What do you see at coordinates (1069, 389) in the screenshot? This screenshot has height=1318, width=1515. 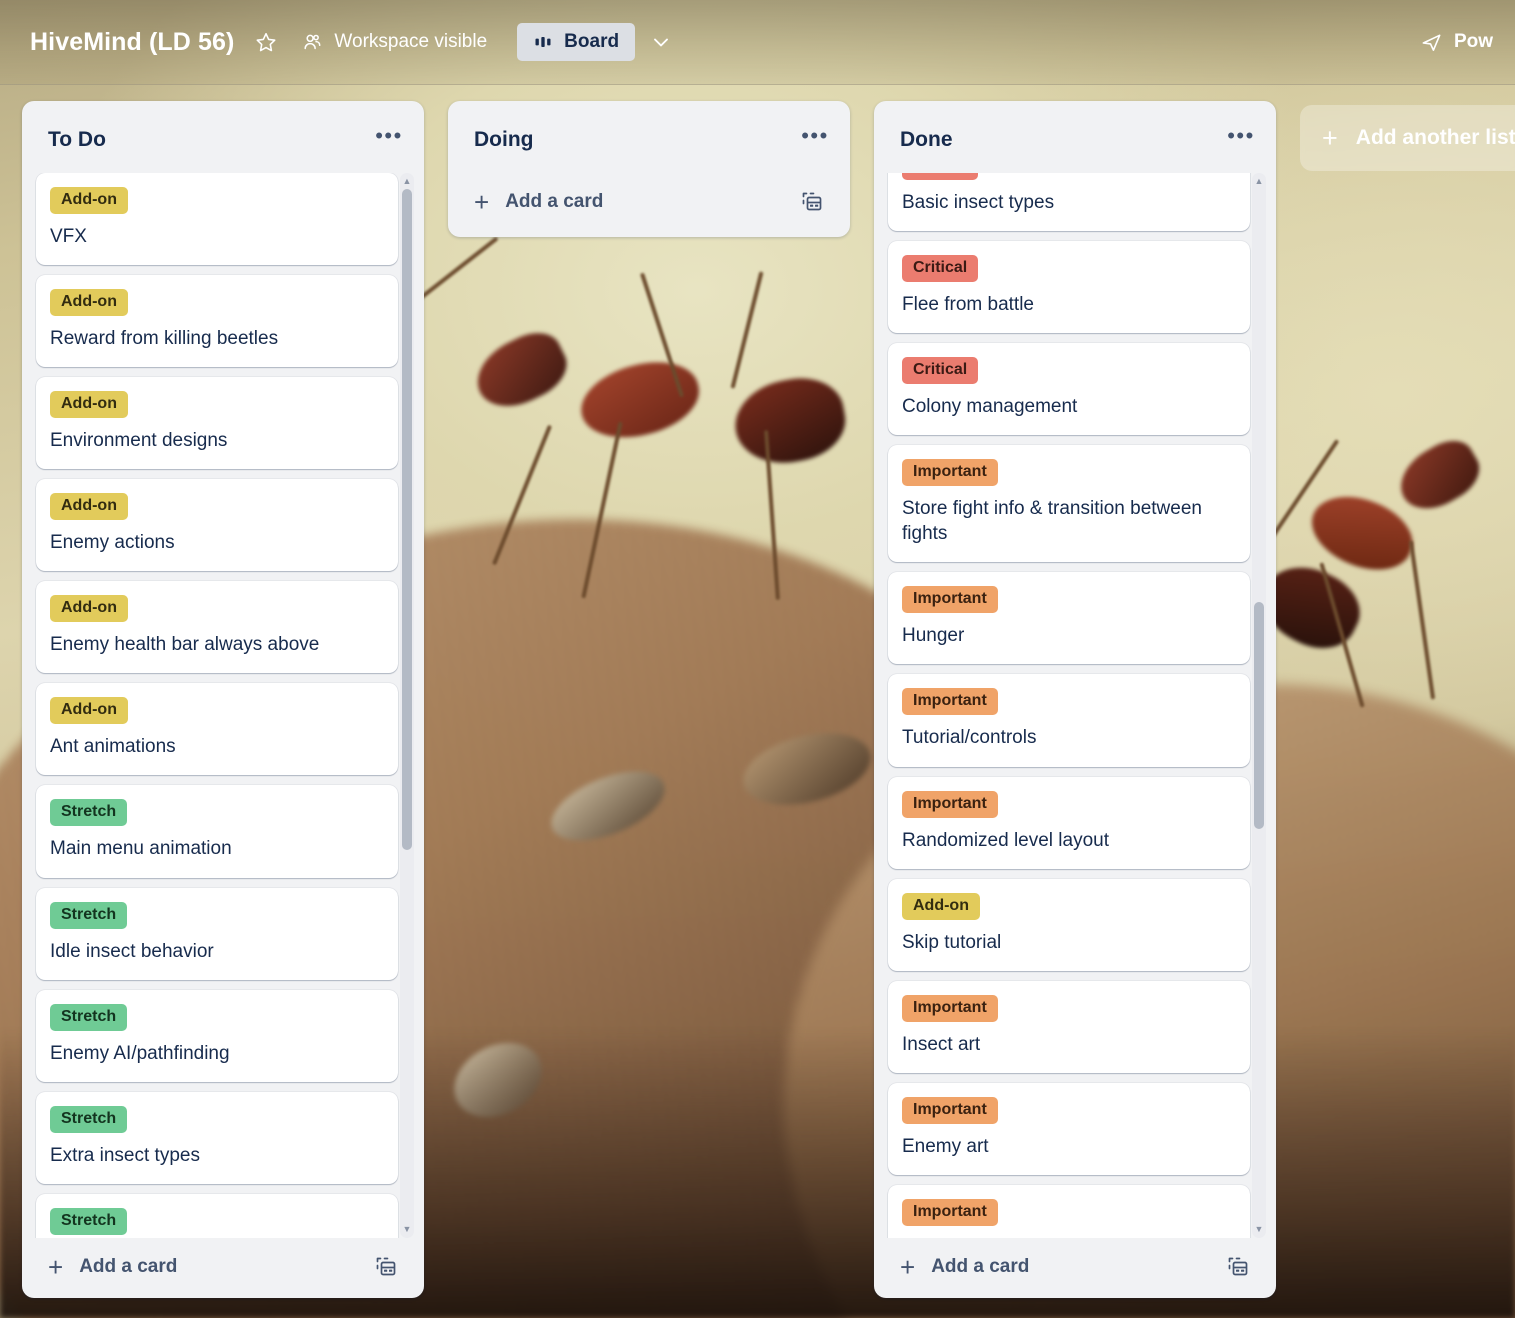 I see `board-card: Critical Colony management` at bounding box center [1069, 389].